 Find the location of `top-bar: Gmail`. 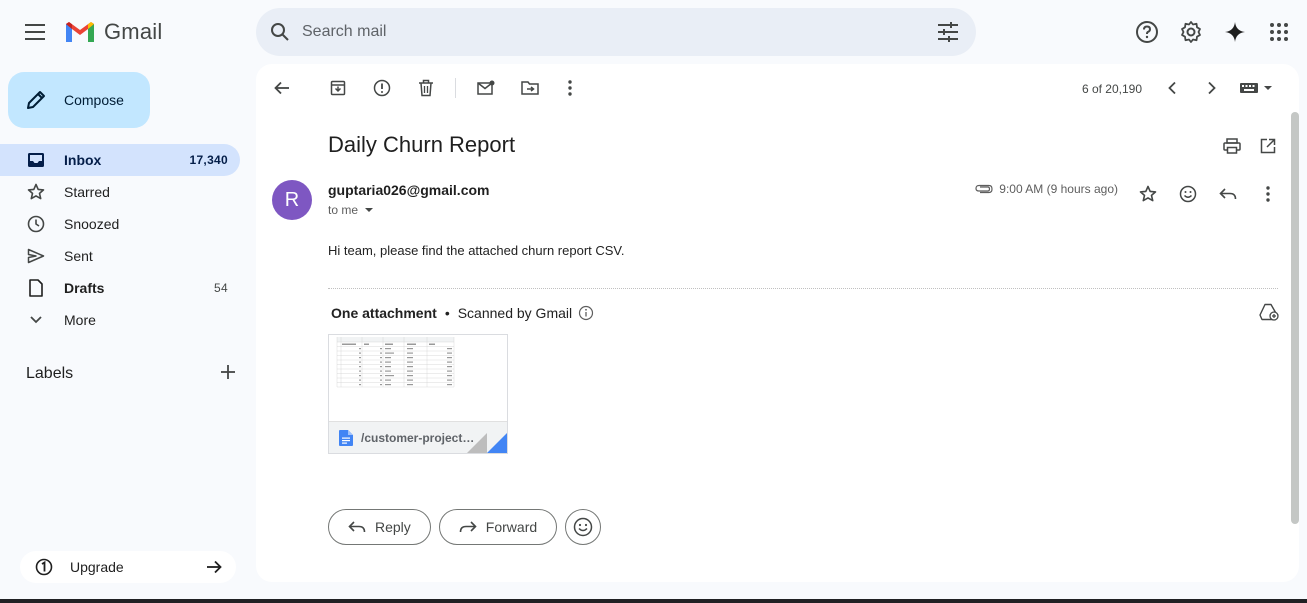

top-bar: Gmail is located at coordinates (653, 32).